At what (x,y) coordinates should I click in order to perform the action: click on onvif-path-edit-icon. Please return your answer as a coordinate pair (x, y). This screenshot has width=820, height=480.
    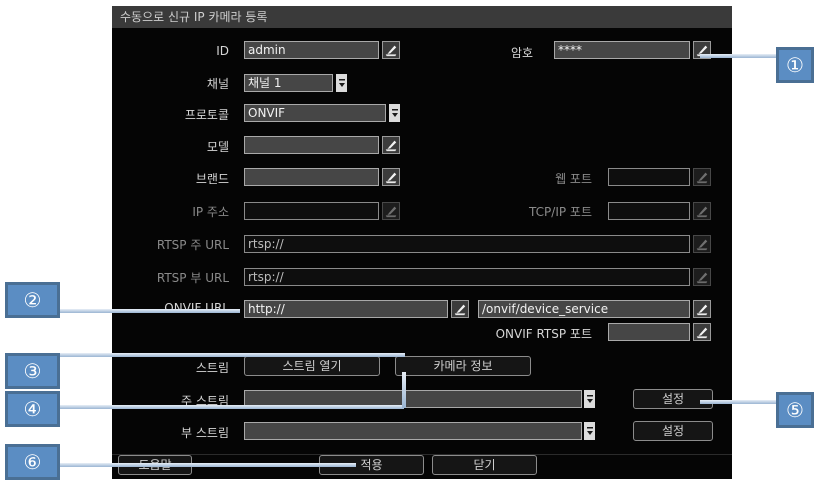
    Looking at the image, I should click on (702, 309).